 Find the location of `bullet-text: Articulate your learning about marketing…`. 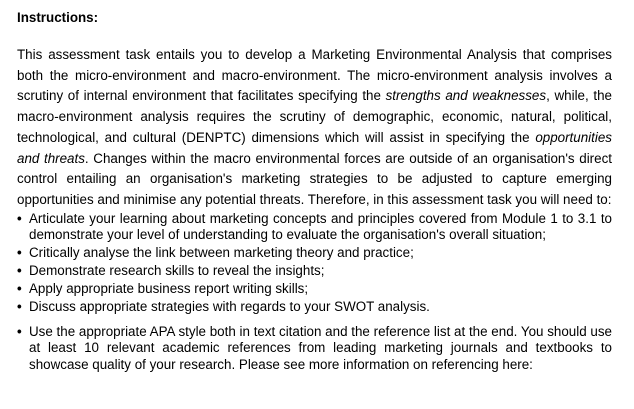

bullet-text: Articulate your learning about marketing… is located at coordinates (320, 226).